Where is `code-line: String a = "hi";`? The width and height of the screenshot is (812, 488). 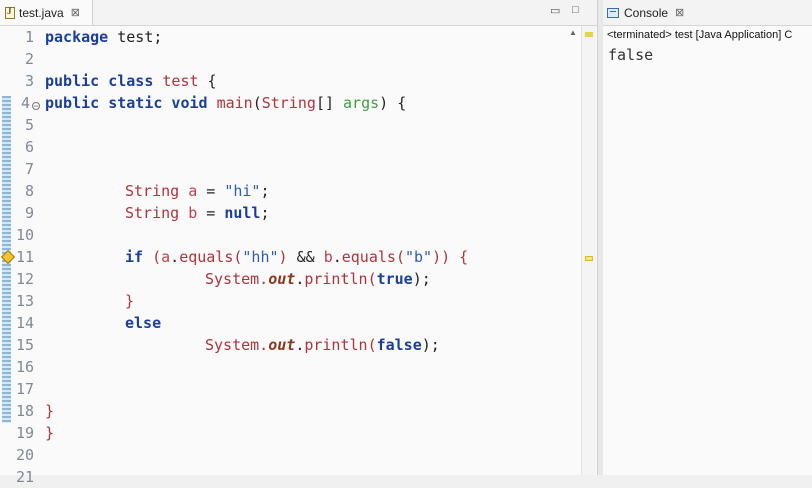
code-line: String a = "hi"; is located at coordinates (197, 191).